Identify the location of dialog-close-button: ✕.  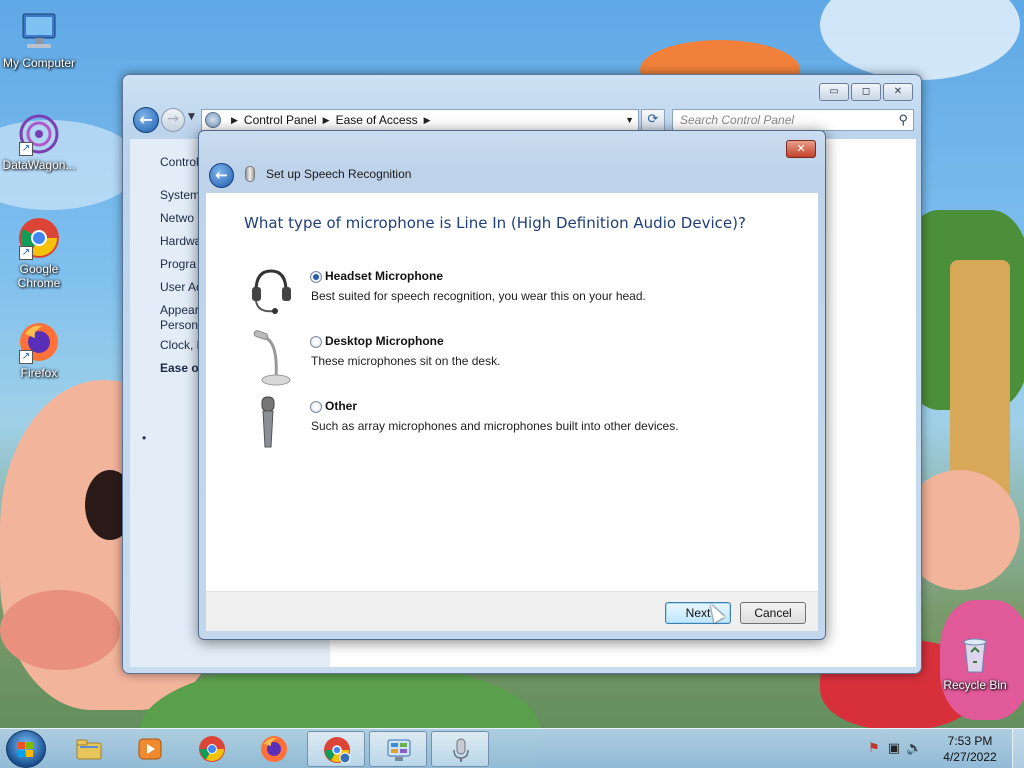
(801, 149).